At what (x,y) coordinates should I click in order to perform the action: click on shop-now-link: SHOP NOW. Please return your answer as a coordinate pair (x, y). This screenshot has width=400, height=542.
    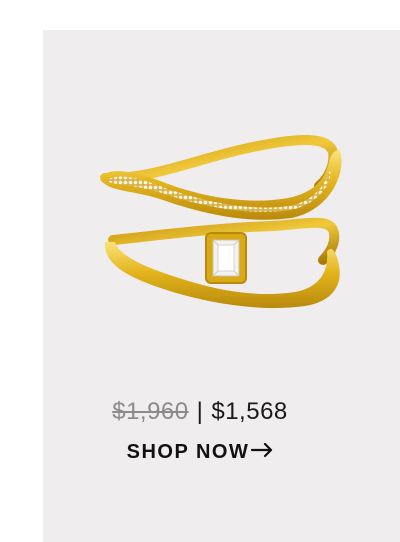
    Looking at the image, I should click on (200, 452).